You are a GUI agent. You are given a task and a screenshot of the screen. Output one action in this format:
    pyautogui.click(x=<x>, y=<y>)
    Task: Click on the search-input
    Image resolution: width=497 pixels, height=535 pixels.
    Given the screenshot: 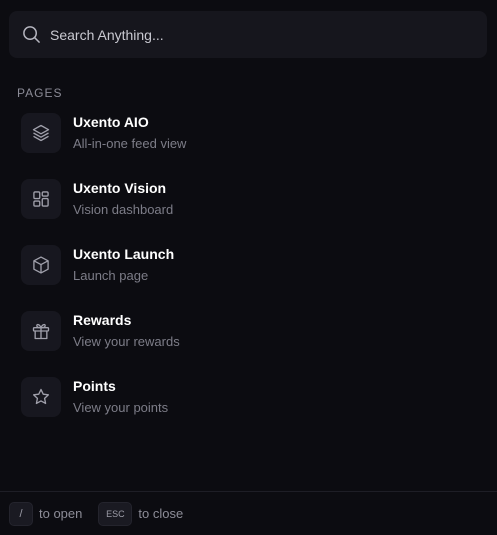 What is the action you would take?
    pyautogui.click(x=250, y=34)
    